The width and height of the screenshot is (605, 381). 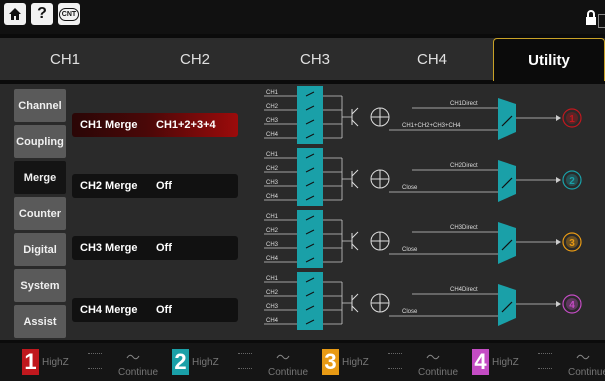 I want to click on tab-label: CH2, so click(x=194, y=59).